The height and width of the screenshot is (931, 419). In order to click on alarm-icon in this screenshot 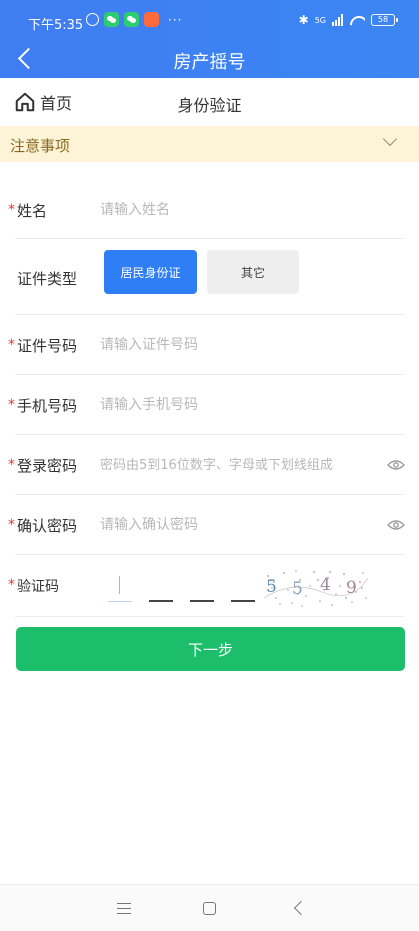, I will do `click(92, 19)`.